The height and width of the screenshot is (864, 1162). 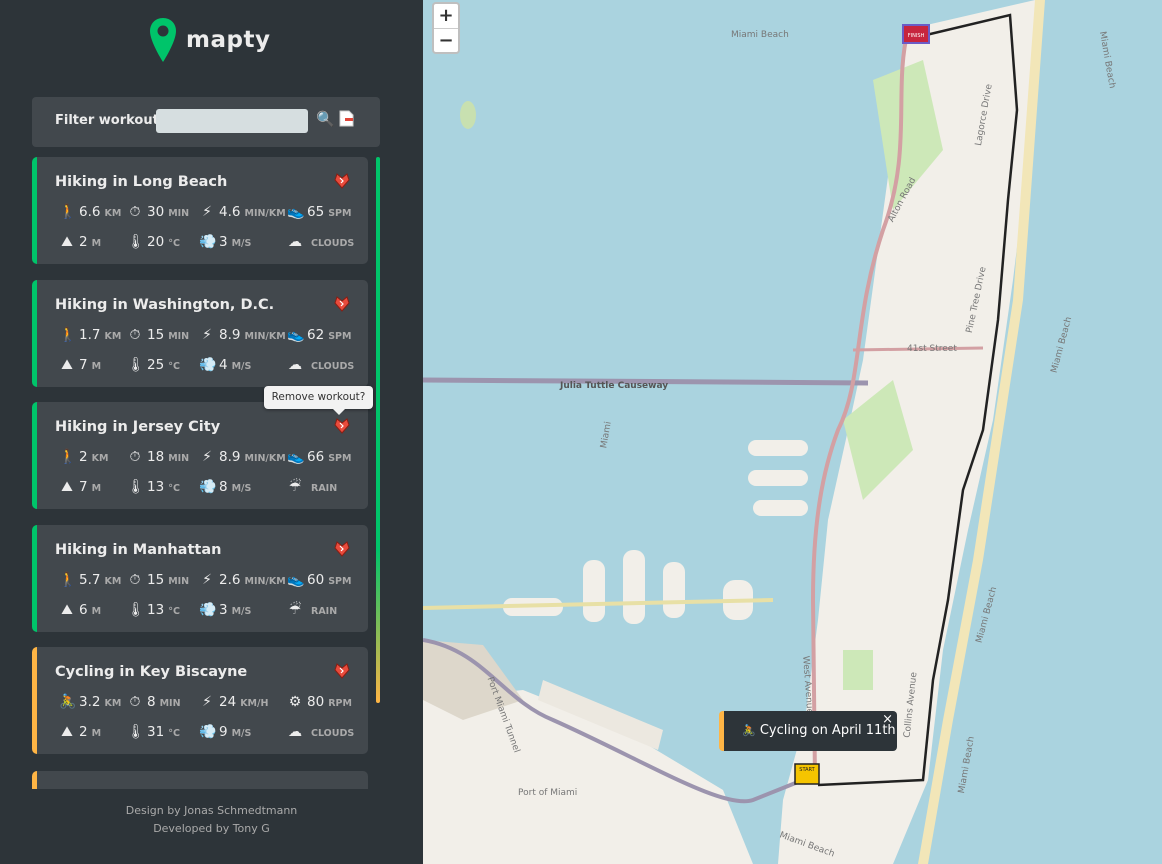 What do you see at coordinates (151, 702) in the screenshot?
I see `stat-value: 8` at bounding box center [151, 702].